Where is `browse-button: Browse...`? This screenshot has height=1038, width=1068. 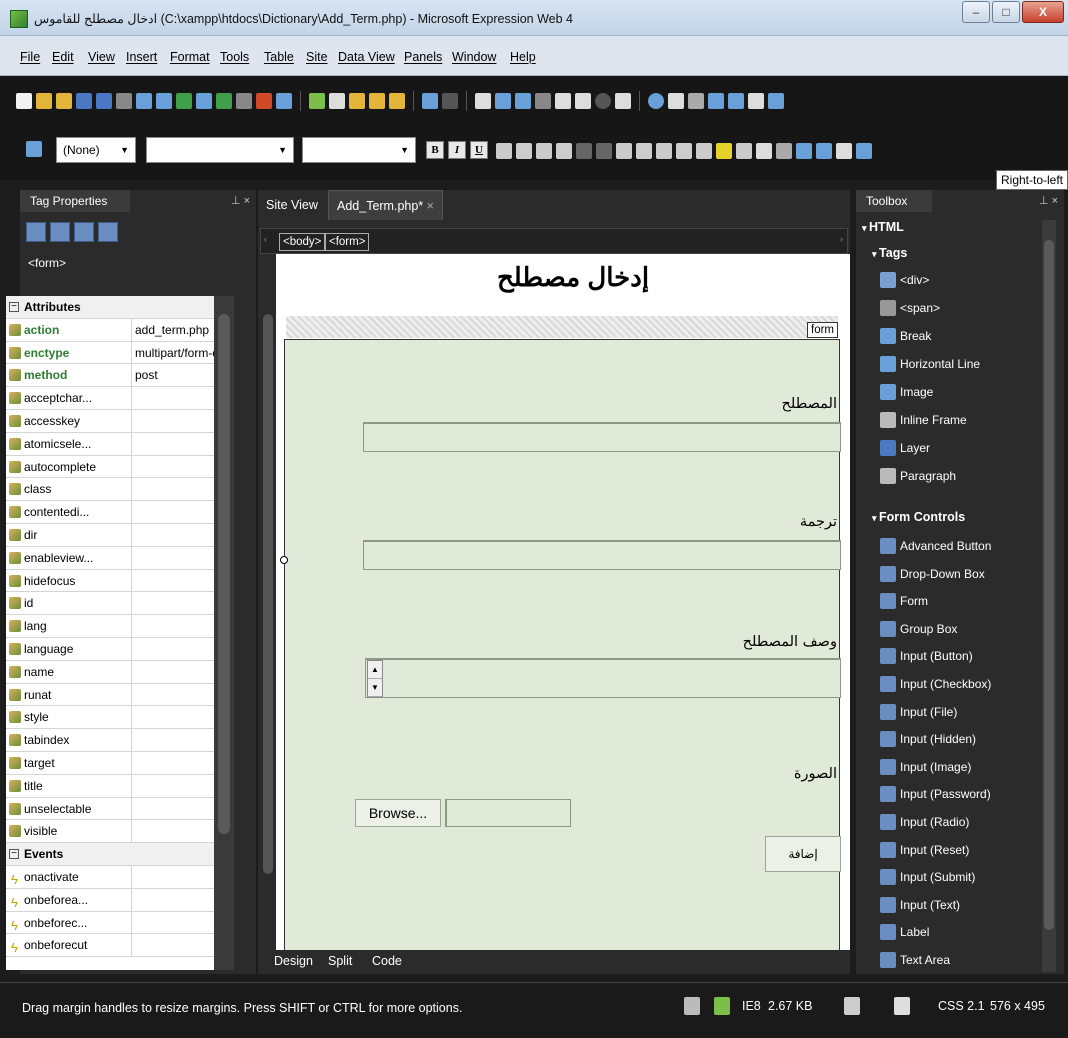
browse-button: Browse... is located at coordinates (398, 813).